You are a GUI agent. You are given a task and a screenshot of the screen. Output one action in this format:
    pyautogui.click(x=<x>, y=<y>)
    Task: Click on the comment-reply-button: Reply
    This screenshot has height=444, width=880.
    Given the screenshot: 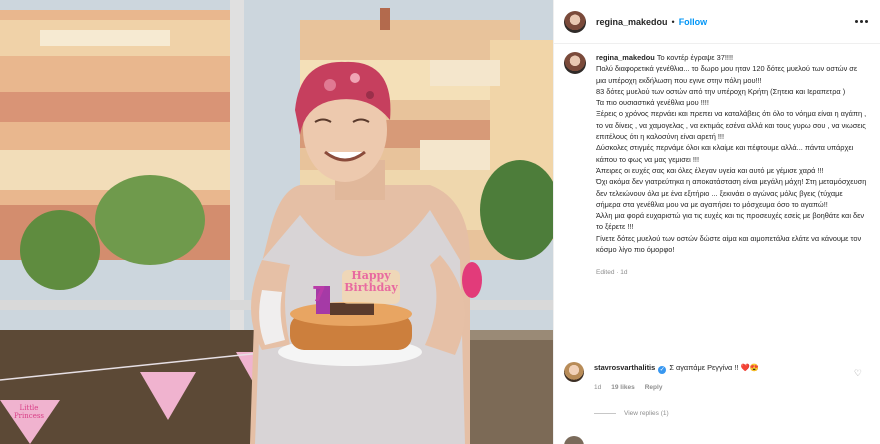 What is the action you would take?
    pyautogui.click(x=654, y=387)
    